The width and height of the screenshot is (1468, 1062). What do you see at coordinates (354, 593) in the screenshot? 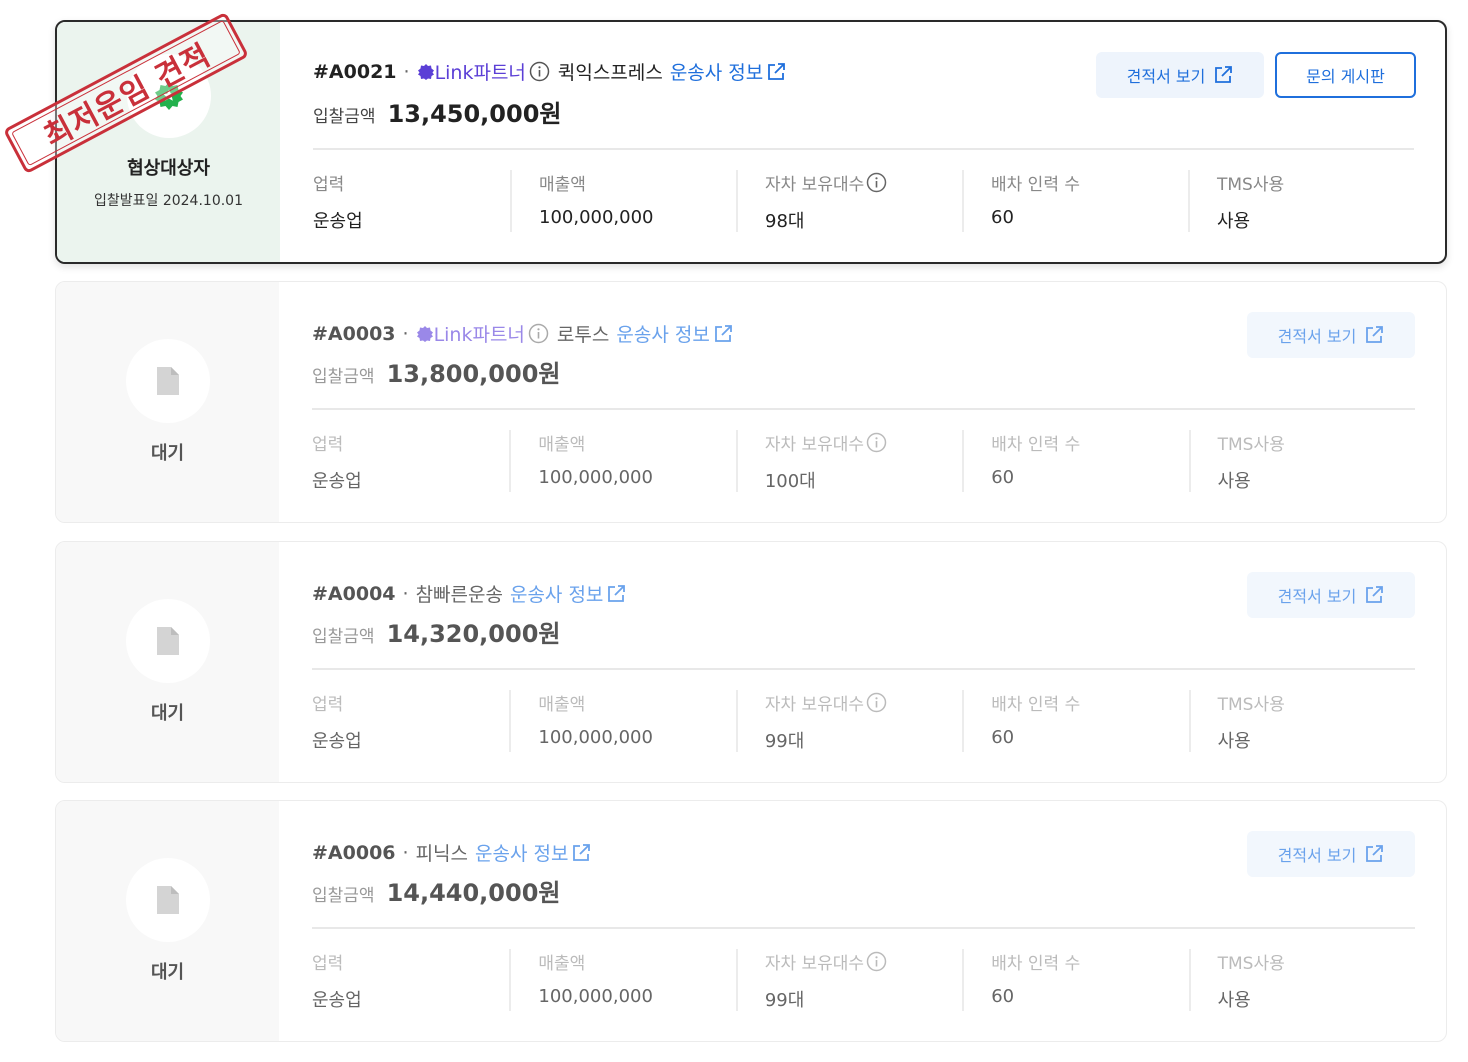
I see `bid-id: #A0004` at bounding box center [354, 593].